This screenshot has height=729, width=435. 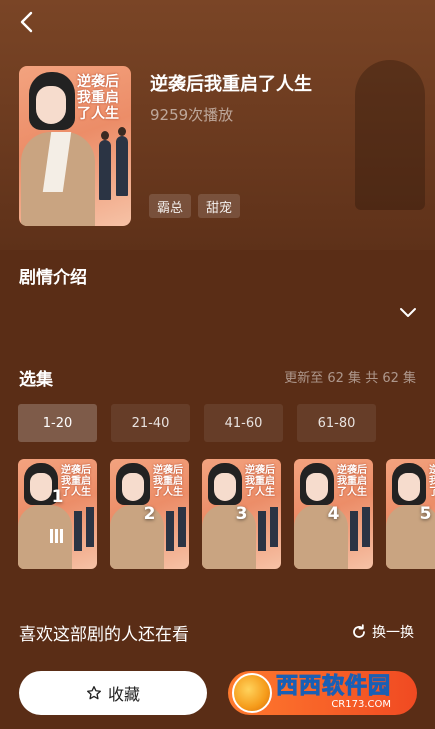 I want to click on episode-card: 逆袭后我重启了人生 3, so click(x=241, y=514).